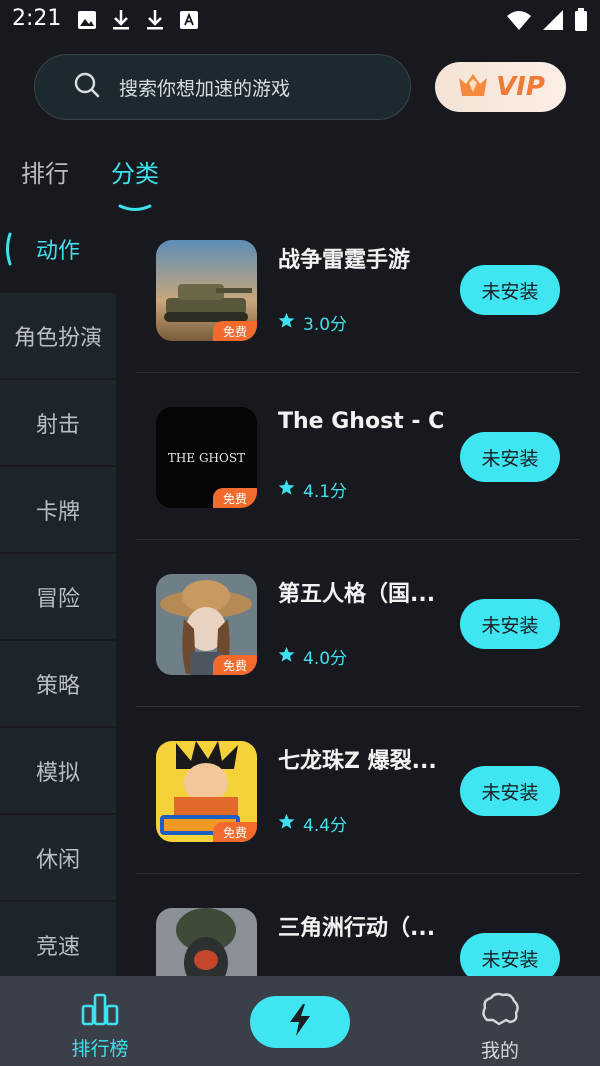 The height and width of the screenshot is (1066, 600). I want to click on wifi-icon, so click(519, 22).